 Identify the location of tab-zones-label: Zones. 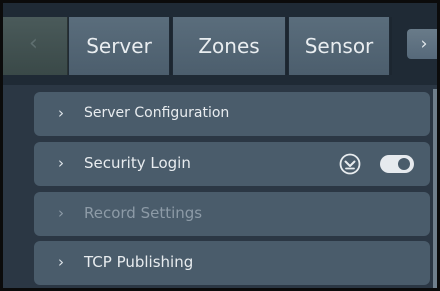
(229, 46).